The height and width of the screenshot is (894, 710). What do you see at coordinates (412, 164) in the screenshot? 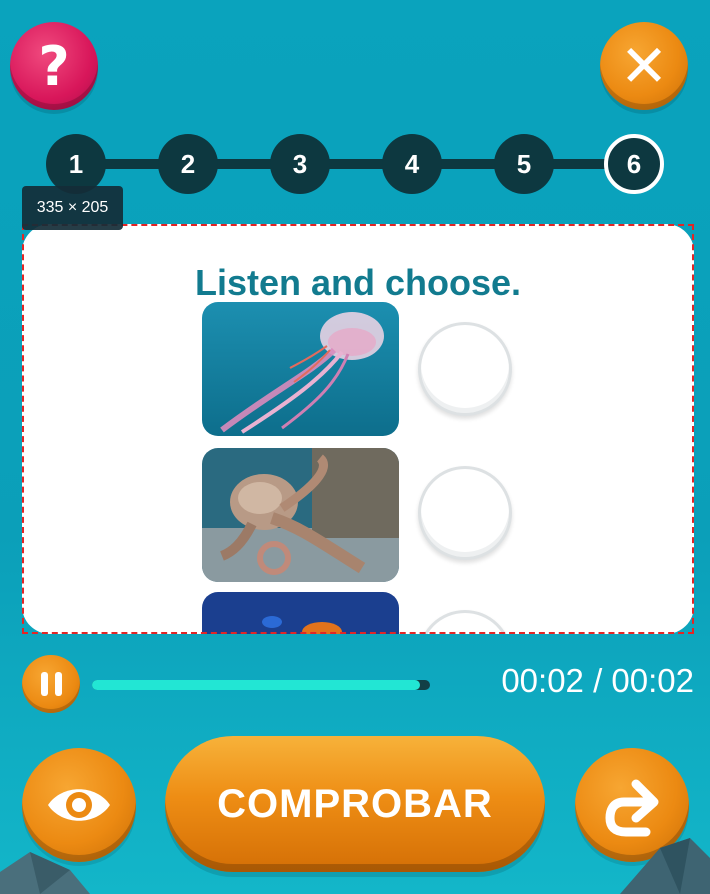
I see `step-4: 4` at bounding box center [412, 164].